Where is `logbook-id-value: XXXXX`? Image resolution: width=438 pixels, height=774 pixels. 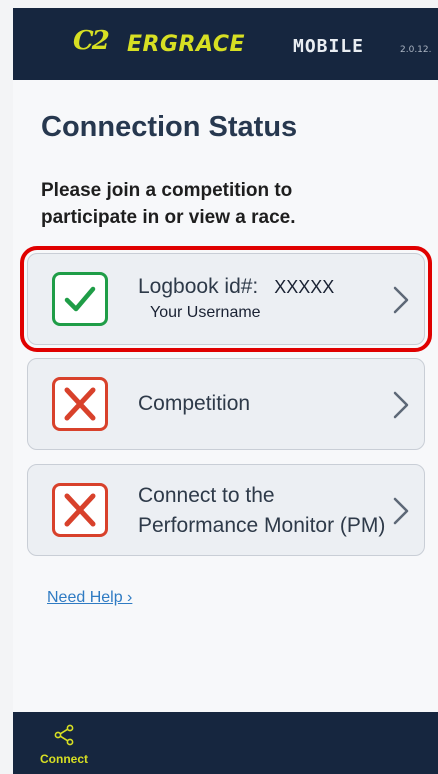 logbook-id-value: XXXXX is located at coordinates (304, 287).